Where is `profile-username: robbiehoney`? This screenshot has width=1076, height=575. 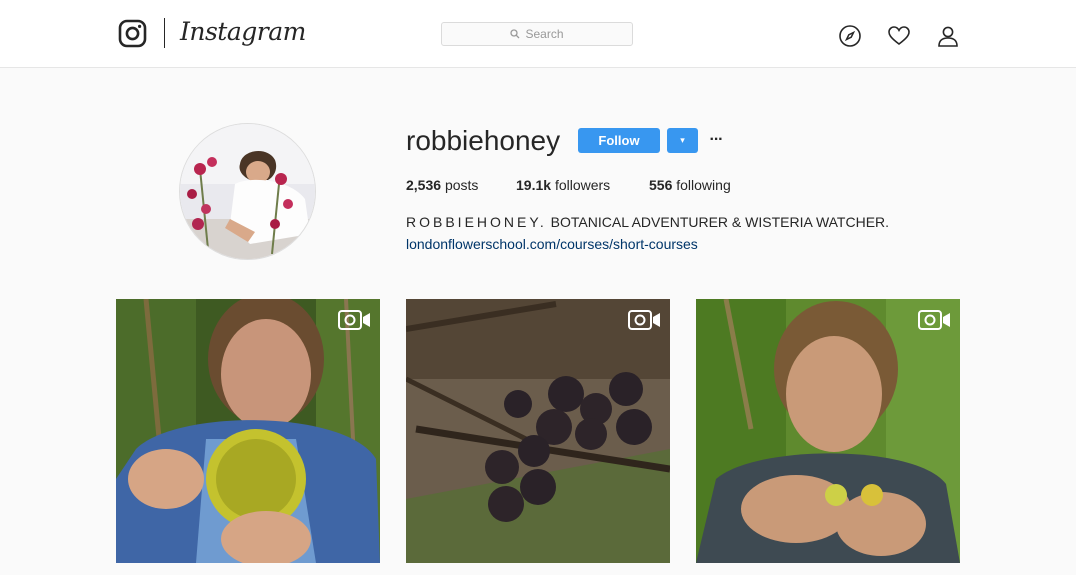 profile-username: robbiehoney is located at coordinates (483, 140).